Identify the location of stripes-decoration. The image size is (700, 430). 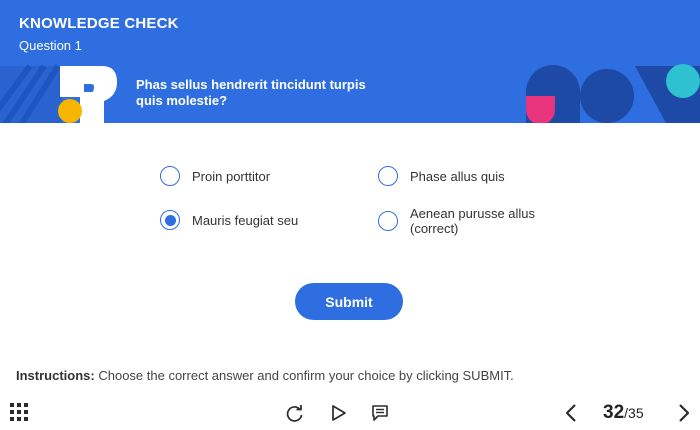
(31, 93).